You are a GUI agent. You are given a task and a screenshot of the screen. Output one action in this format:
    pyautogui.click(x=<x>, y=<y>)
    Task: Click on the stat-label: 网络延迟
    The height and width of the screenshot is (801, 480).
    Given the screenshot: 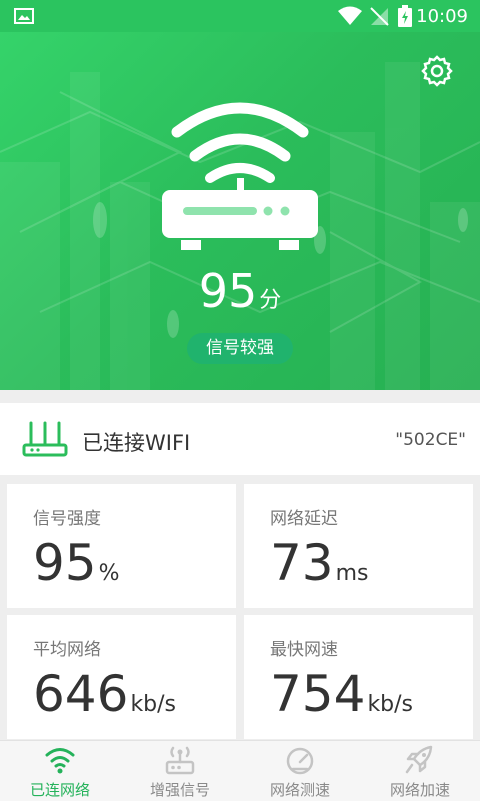 What is the action you would take?
    pyautogui.click(x=304, y=519)
    